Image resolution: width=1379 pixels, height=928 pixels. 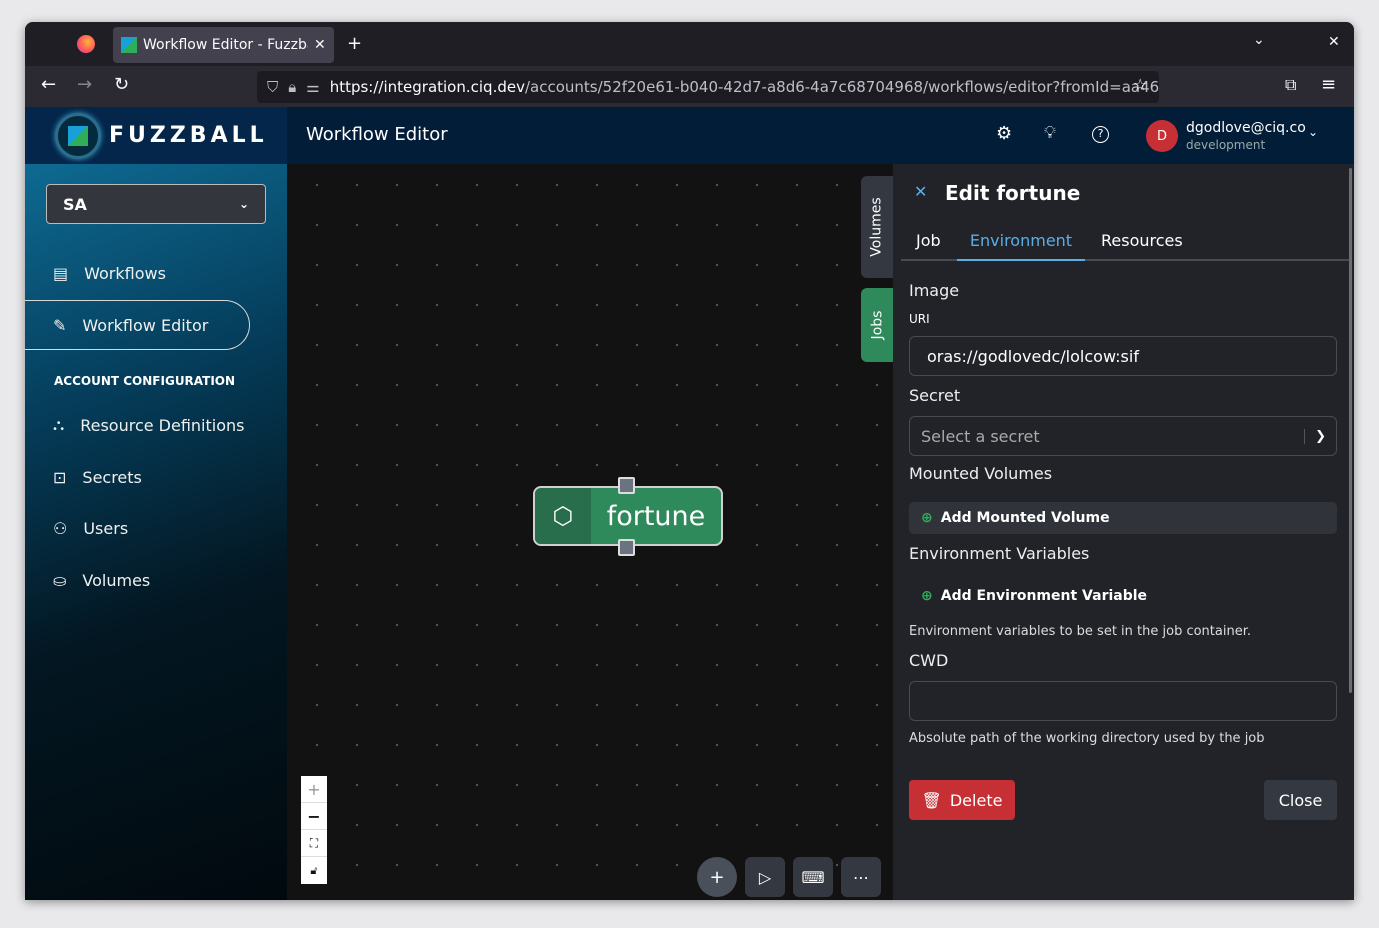 What do you see at coordinates (976, 800) in the screenshot?
I see `delete-label: Delete` at bounding box center [976, 800].